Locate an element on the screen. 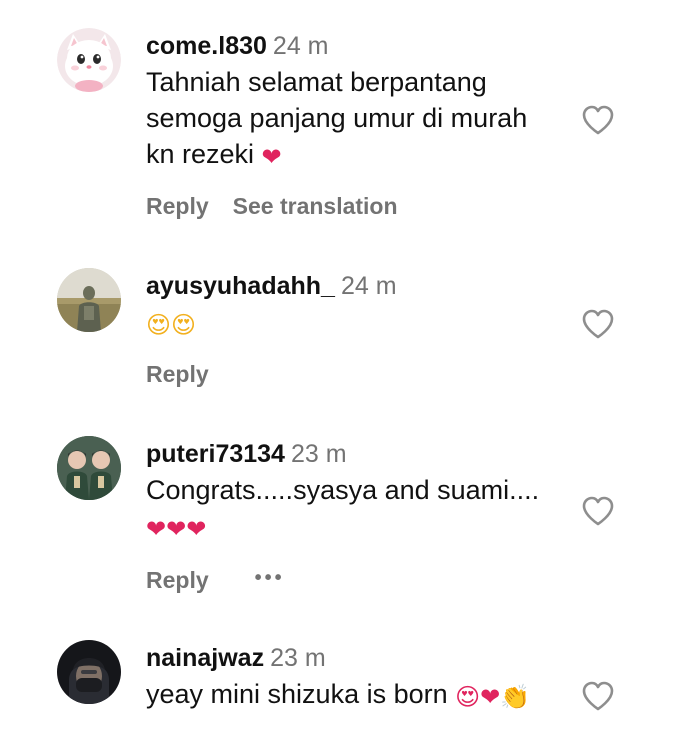  comment-actions: Reply ••• is located at coordinates (215, 579).